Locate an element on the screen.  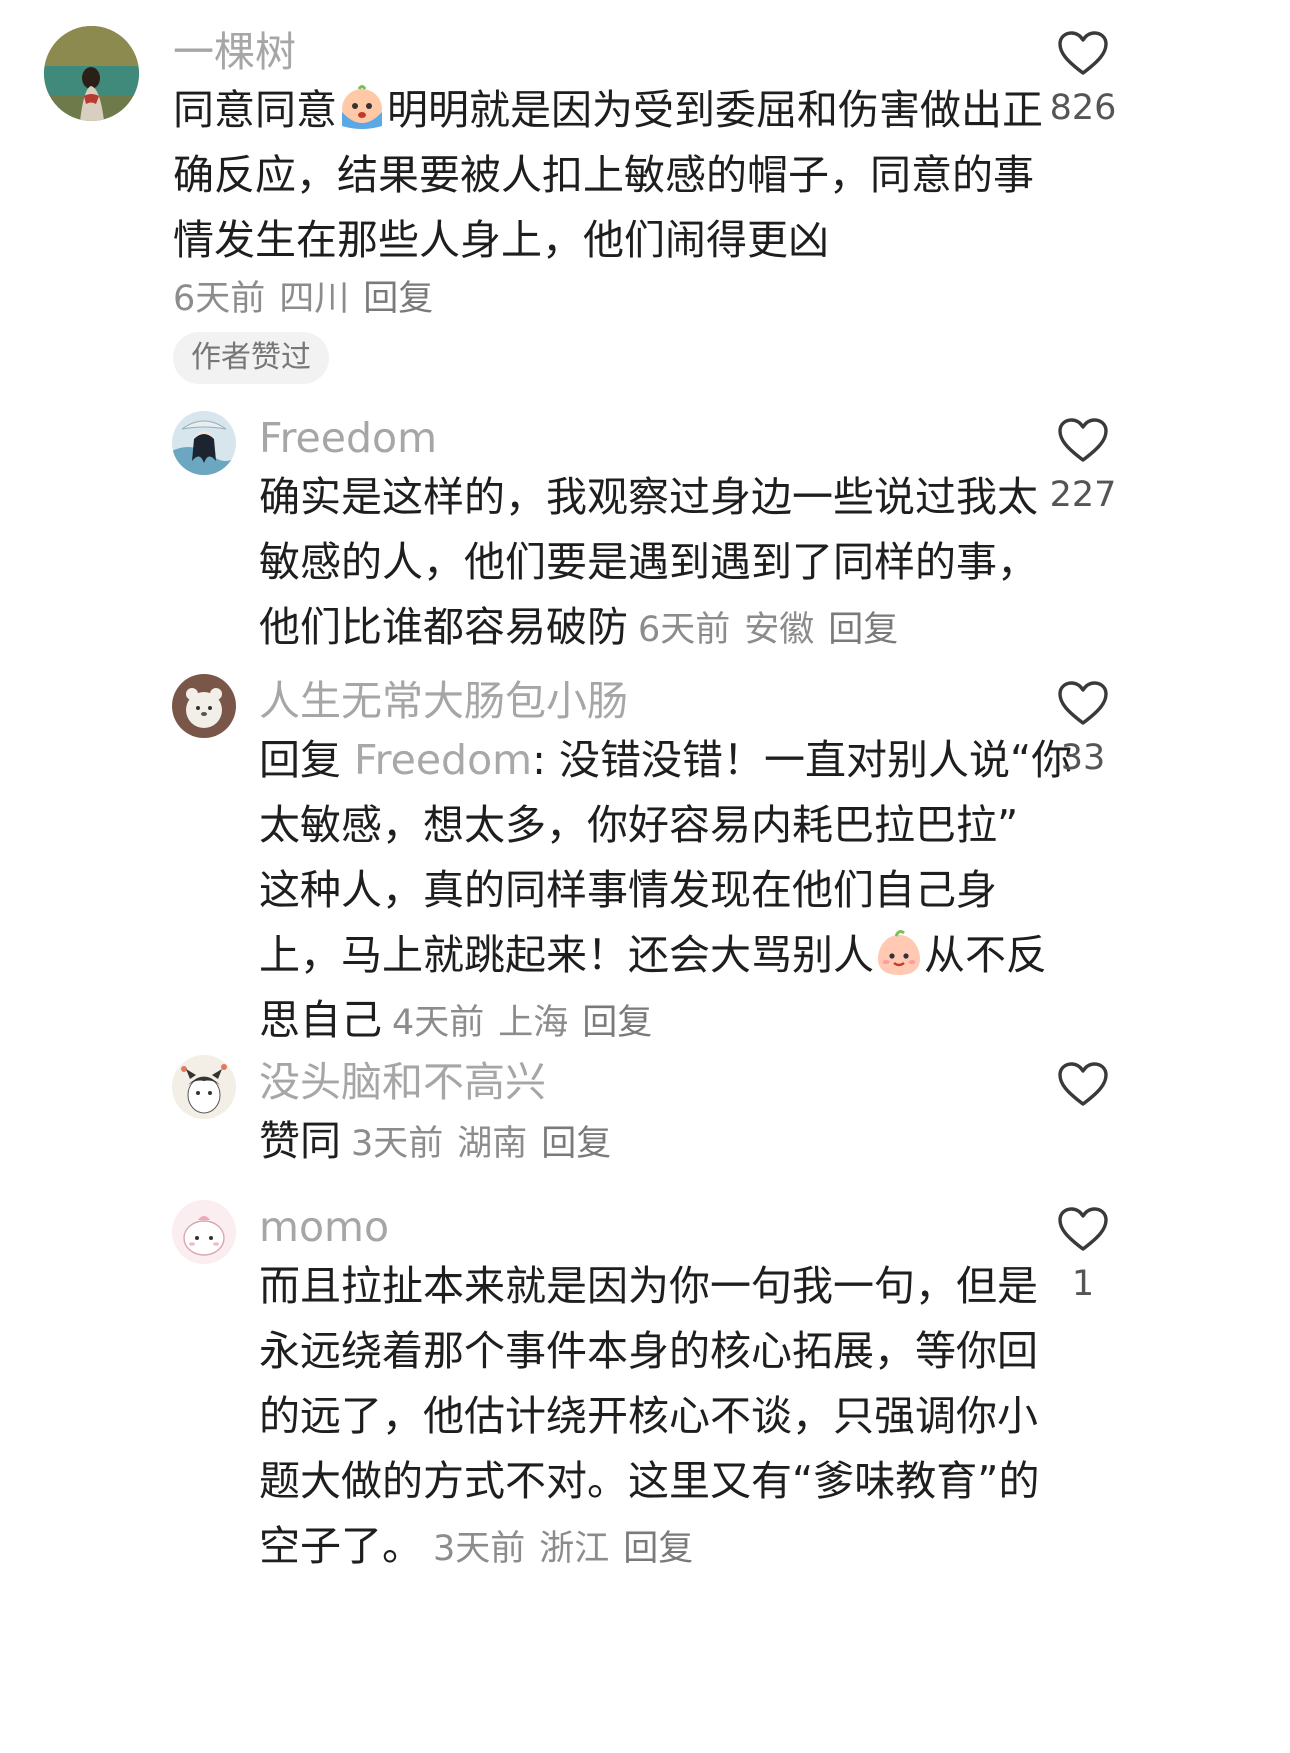
comment-line: 思自己 4天前 上海 回复 is located at coordinates (665, 1020).